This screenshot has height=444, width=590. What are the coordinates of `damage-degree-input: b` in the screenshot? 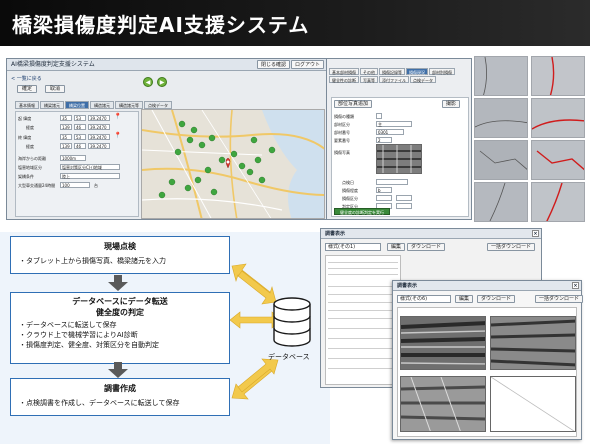 It's located at (384, 190).